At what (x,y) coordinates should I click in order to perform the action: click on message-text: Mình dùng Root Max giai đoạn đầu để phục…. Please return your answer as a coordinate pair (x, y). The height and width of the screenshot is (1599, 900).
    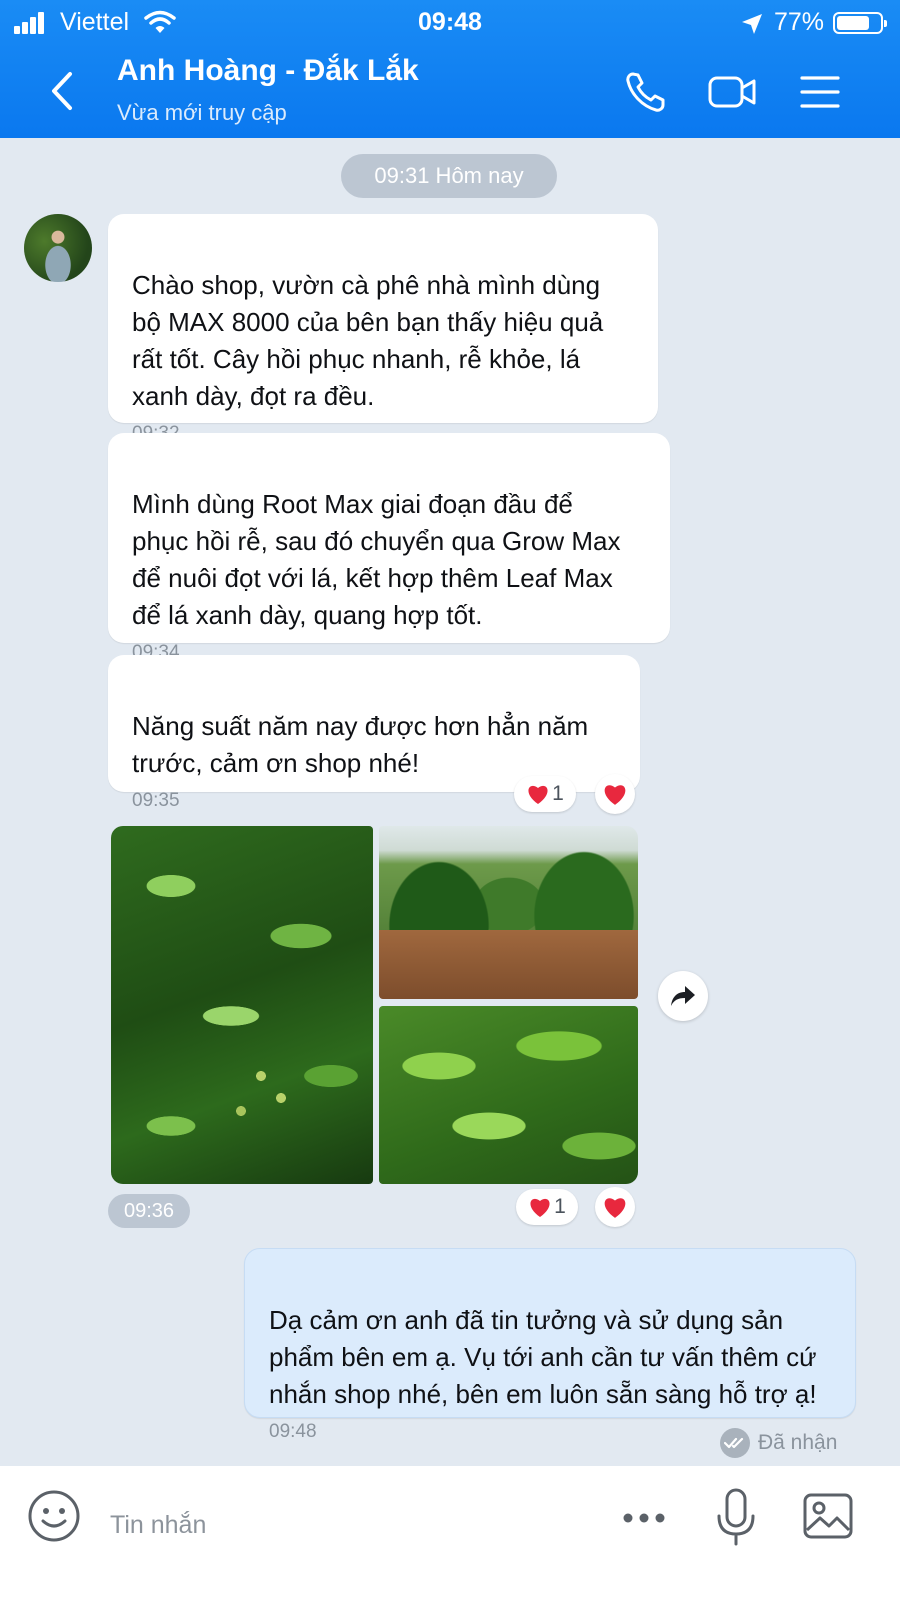
    Looking at the image, I should click on (376, 559).